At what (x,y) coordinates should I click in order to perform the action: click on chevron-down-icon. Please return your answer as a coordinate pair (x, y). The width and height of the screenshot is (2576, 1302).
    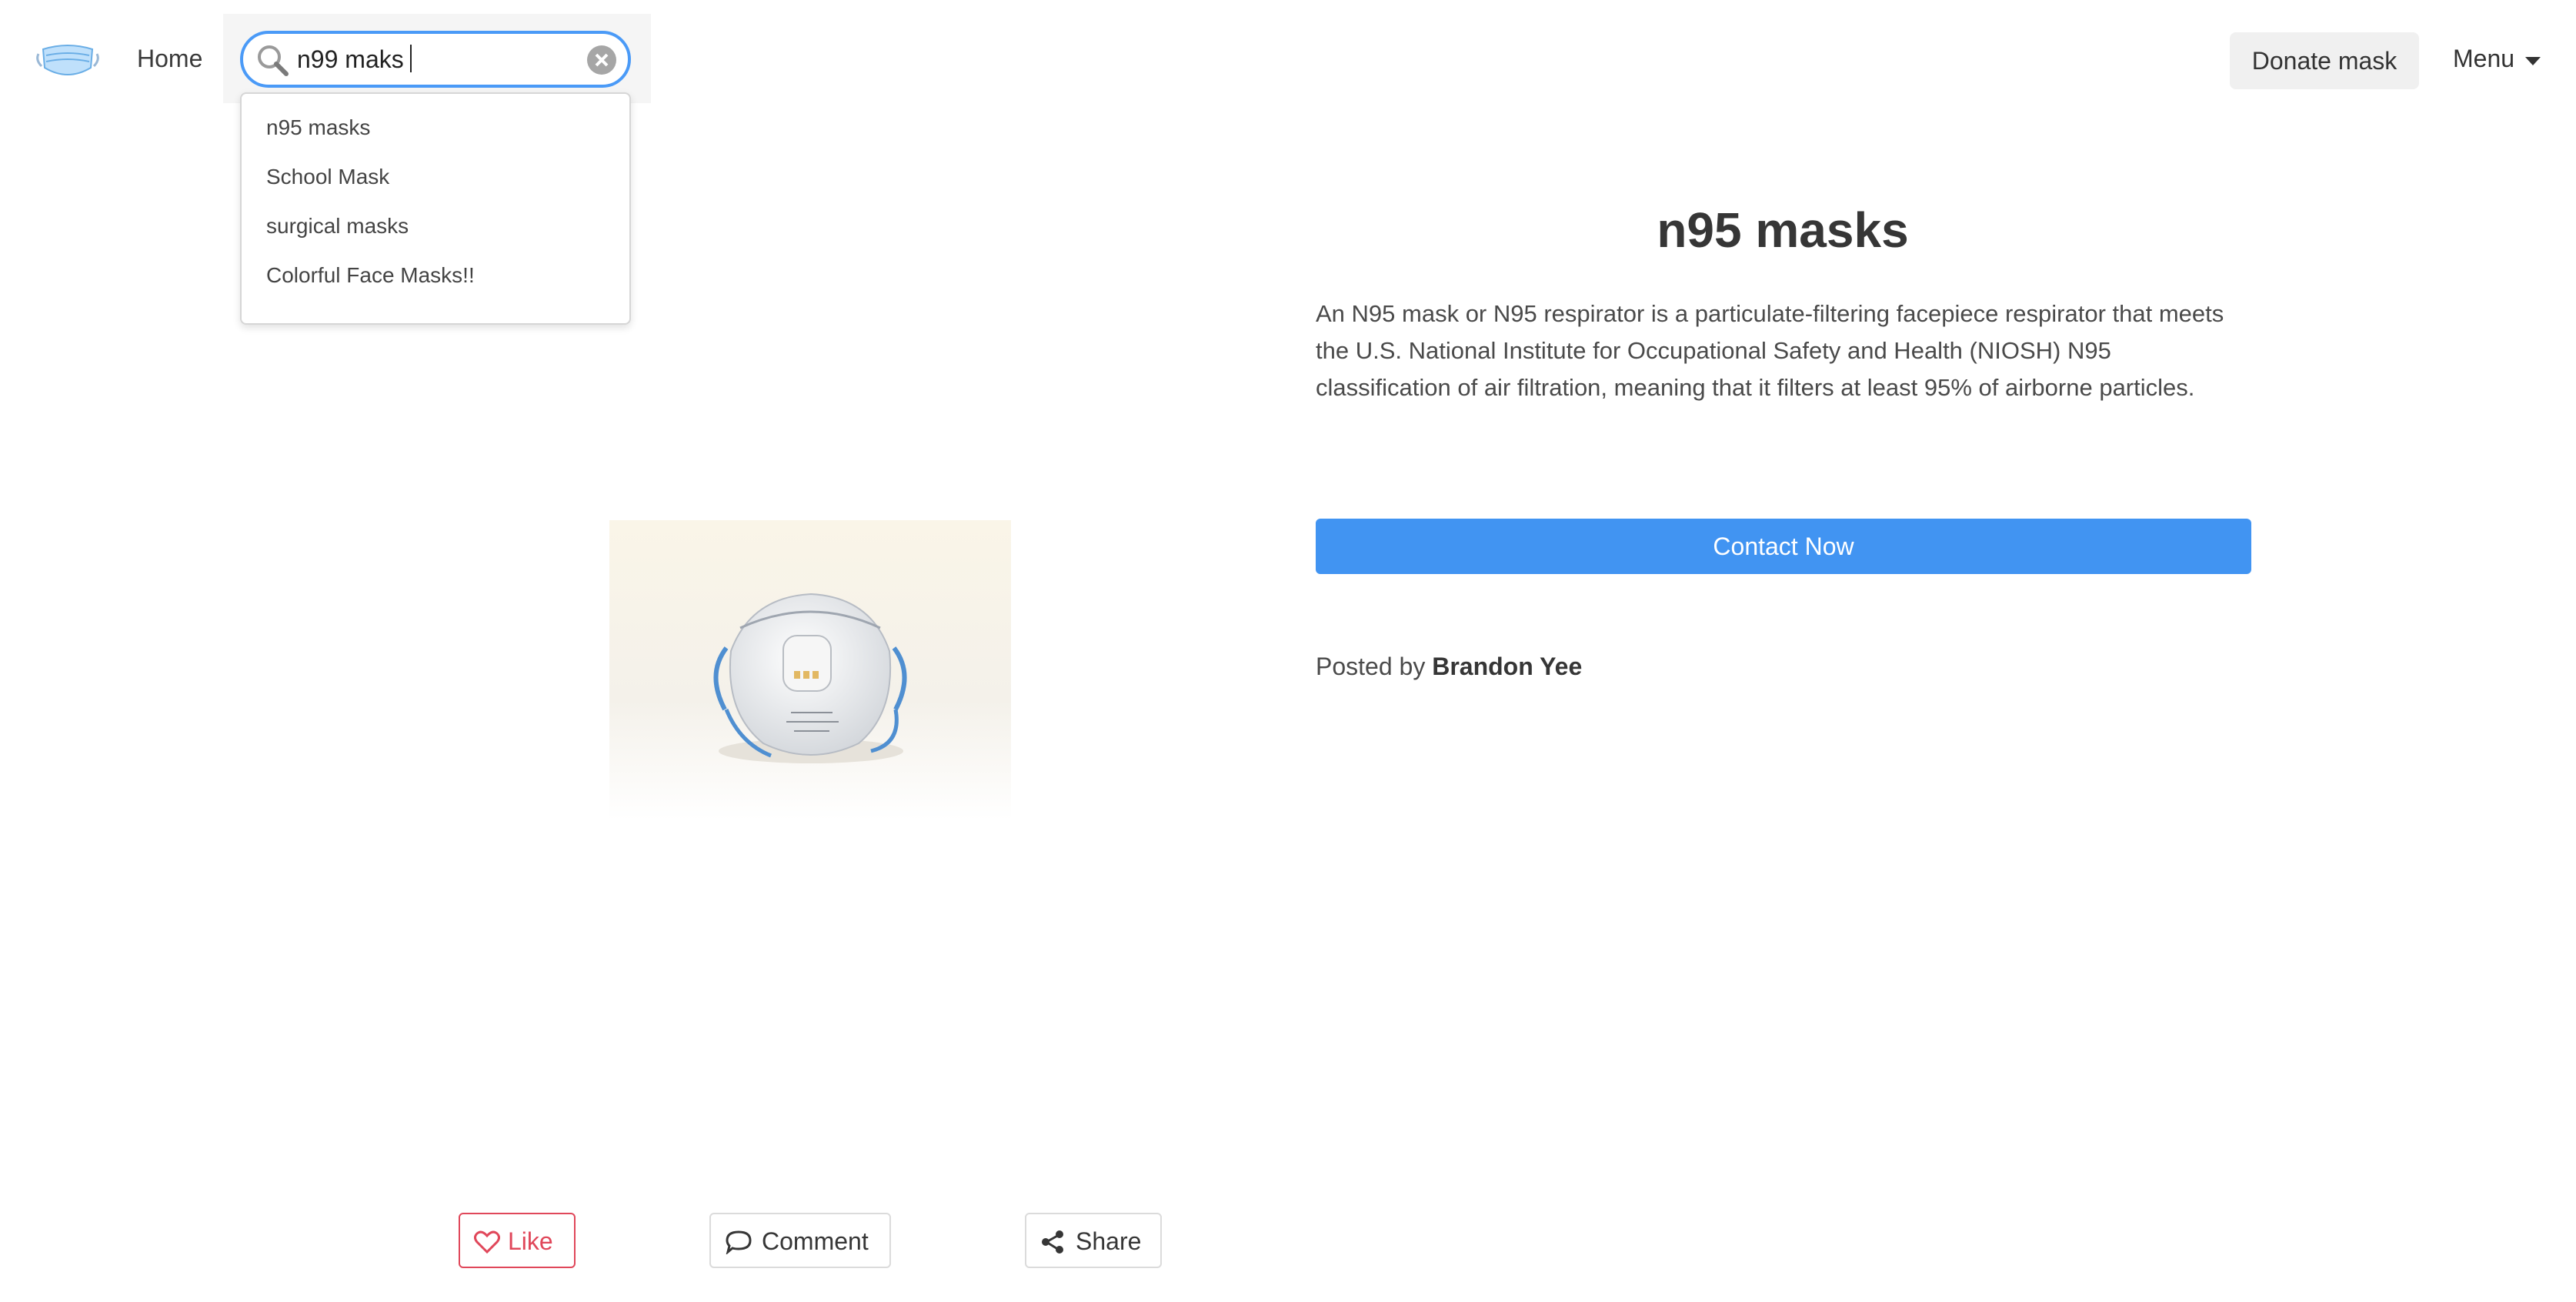
    Looking at the image, I should click on (2533, 61).